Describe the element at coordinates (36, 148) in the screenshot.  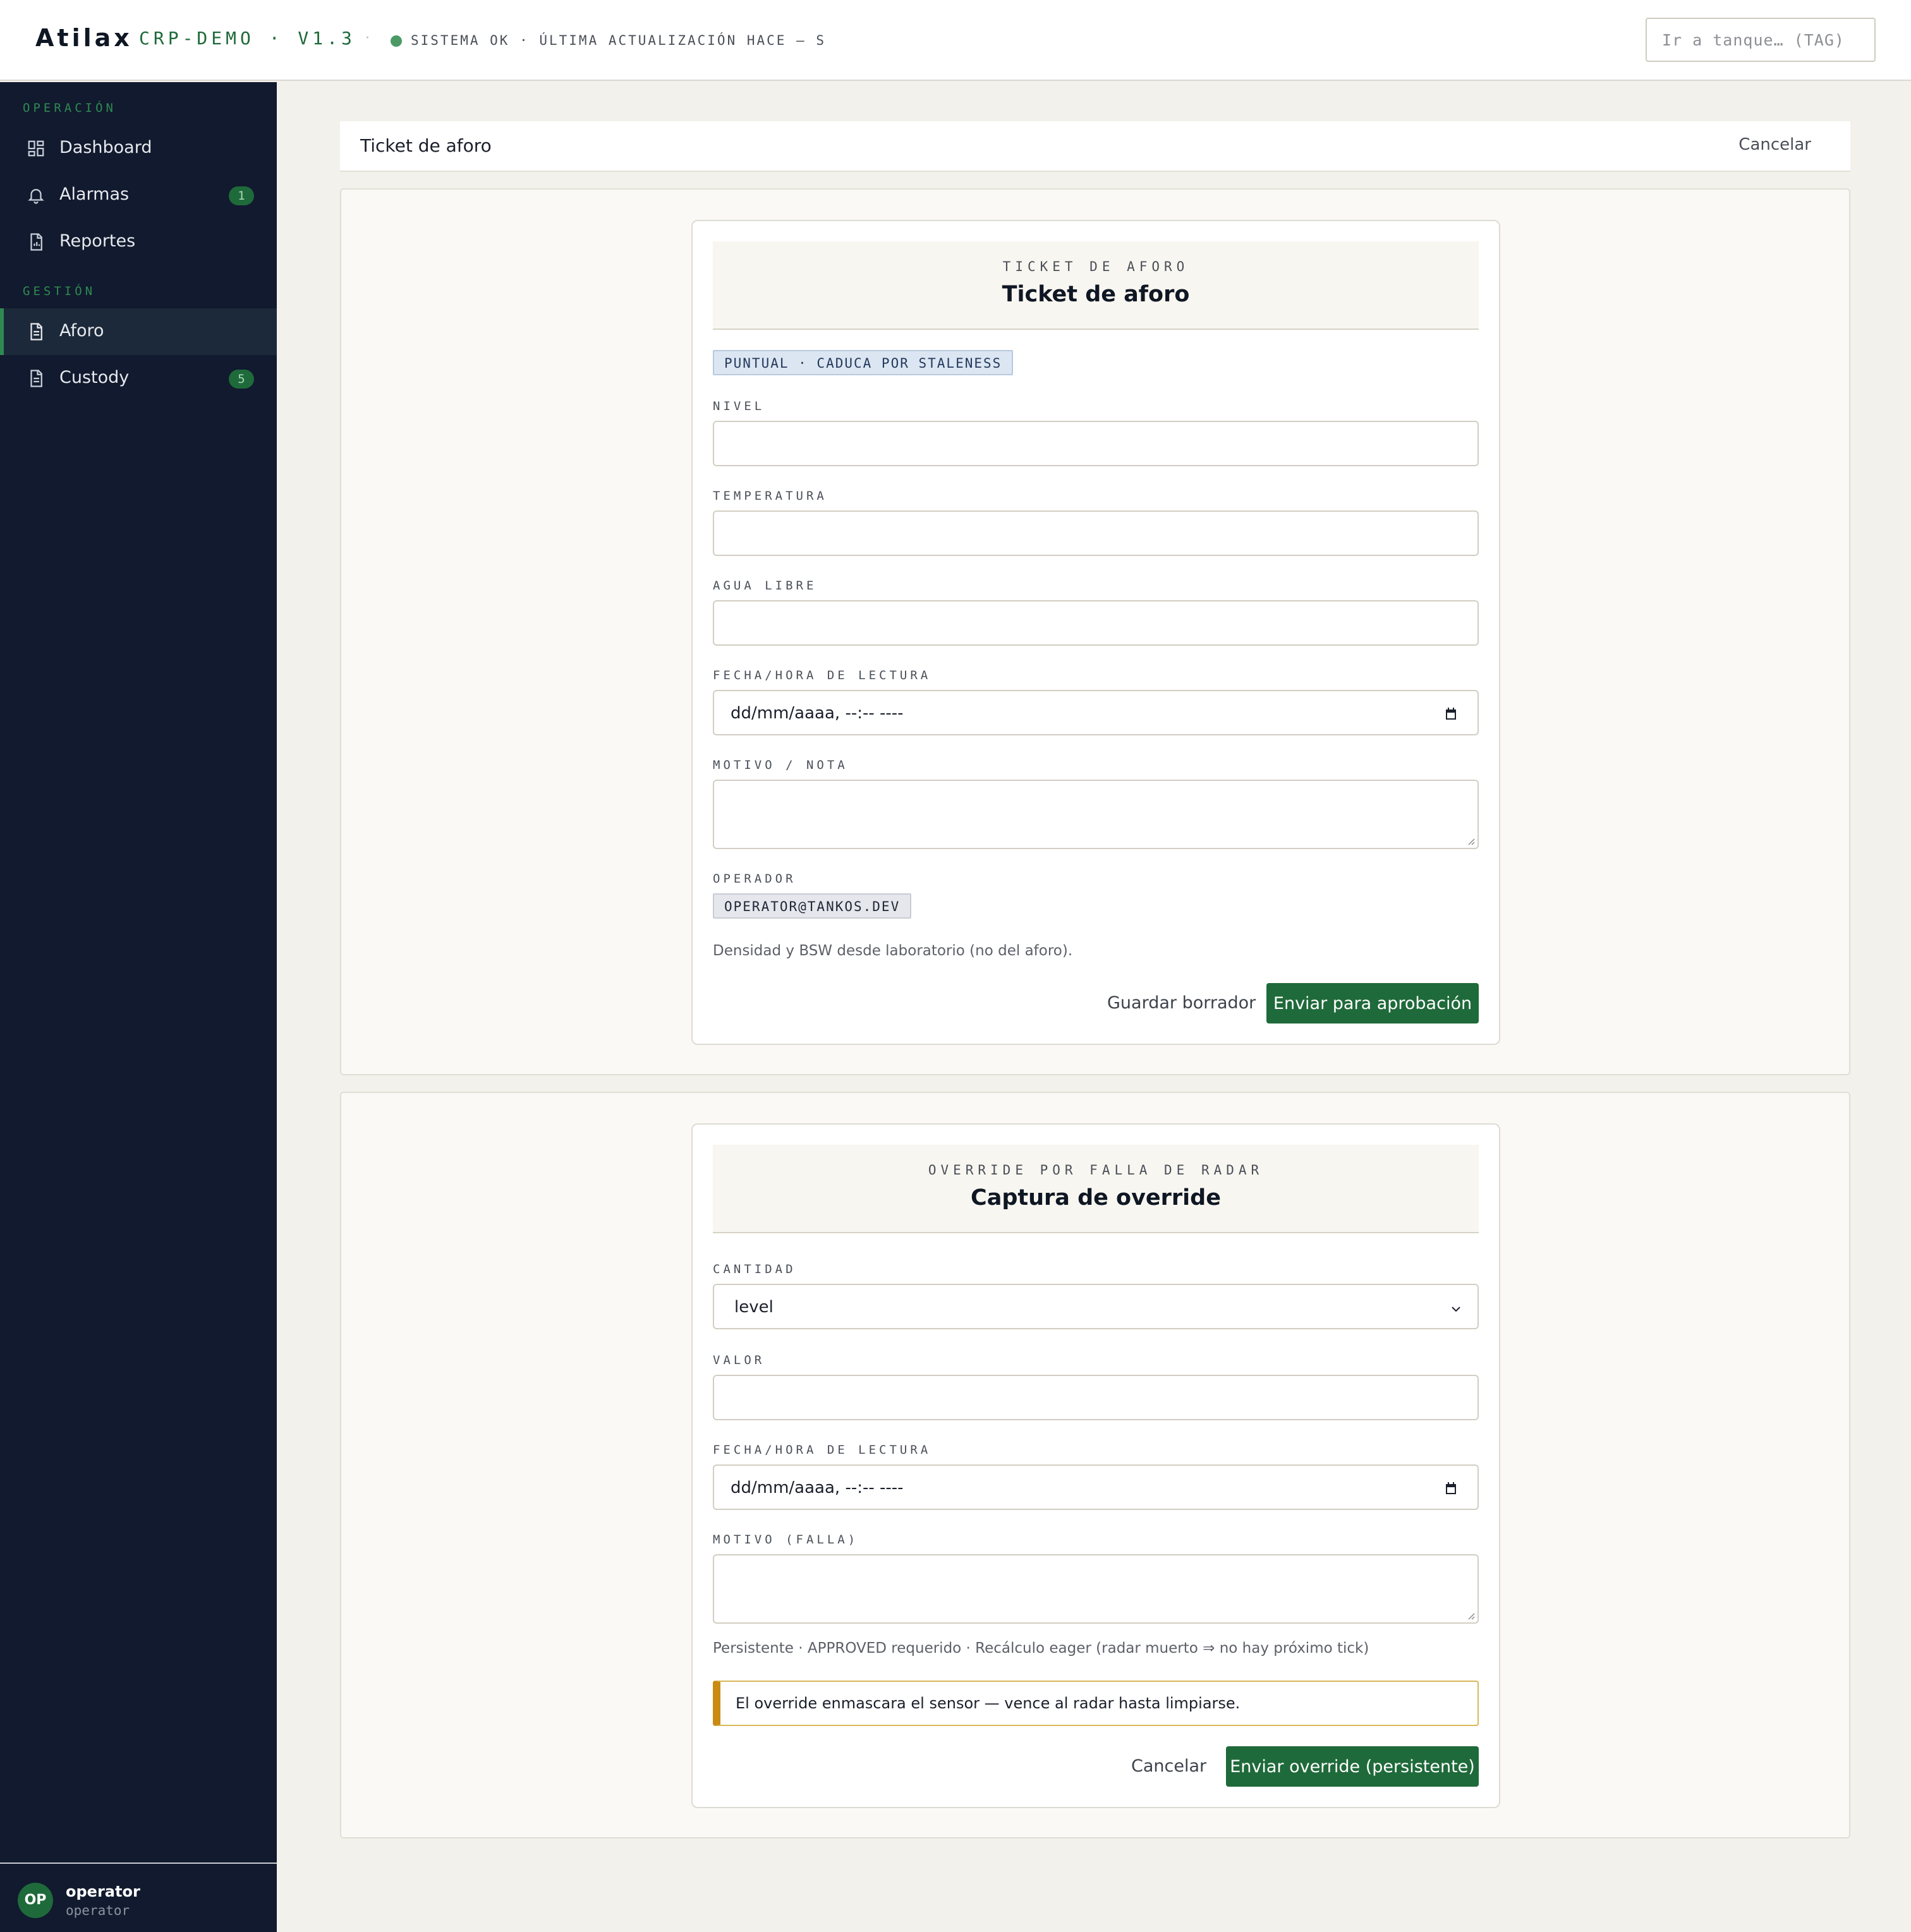
I see `grid-icon` at that location.